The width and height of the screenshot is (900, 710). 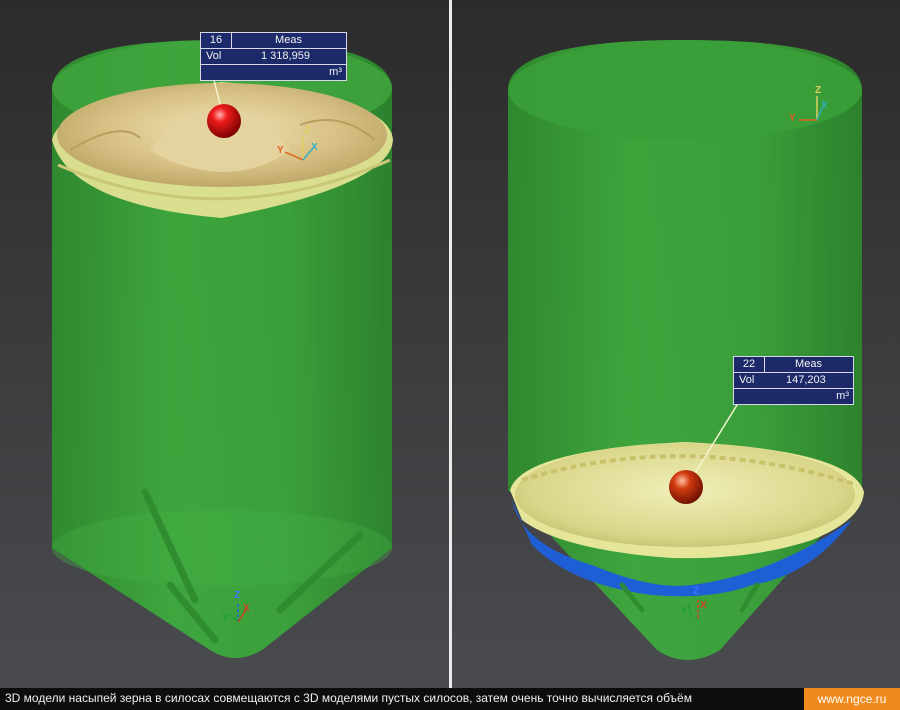 I want to click on measure-marker-left, so click(x=224, y=121).